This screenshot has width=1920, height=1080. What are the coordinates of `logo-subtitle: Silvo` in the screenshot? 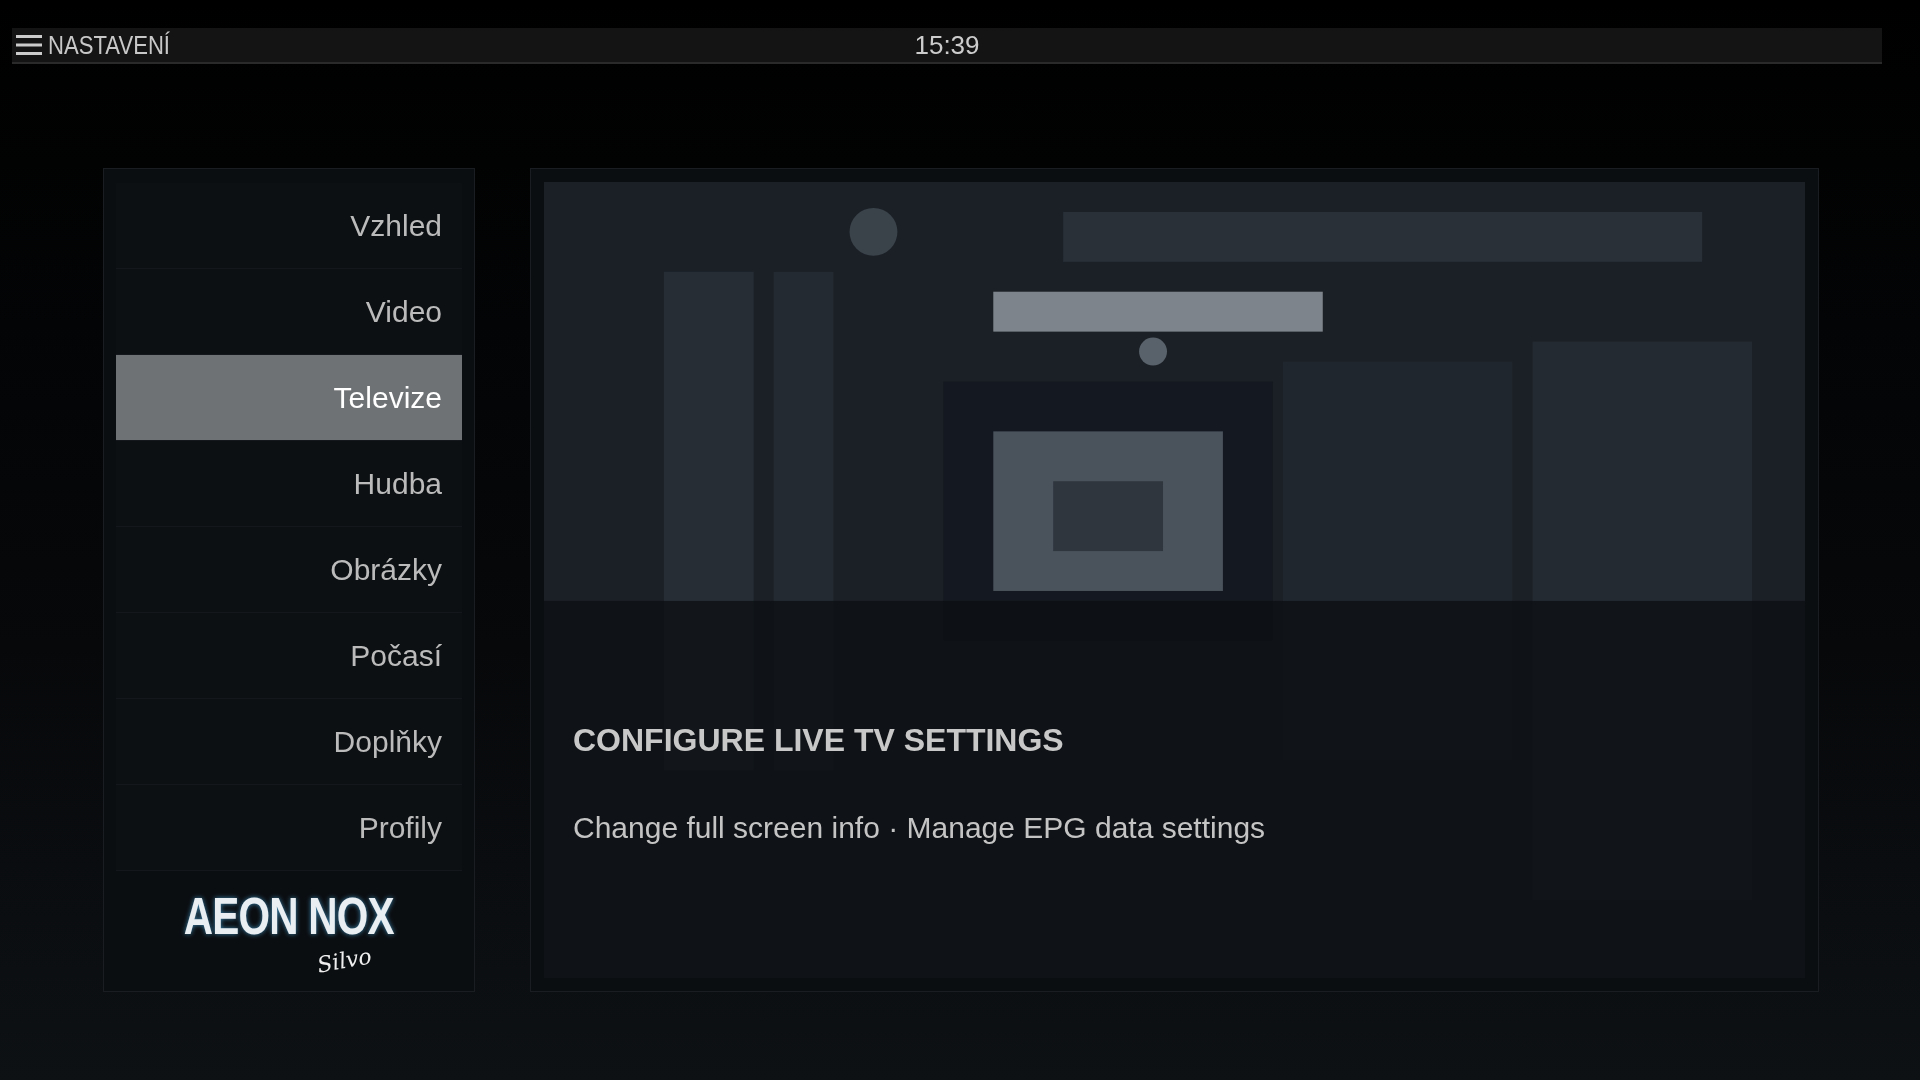 It's located at (344, 961).